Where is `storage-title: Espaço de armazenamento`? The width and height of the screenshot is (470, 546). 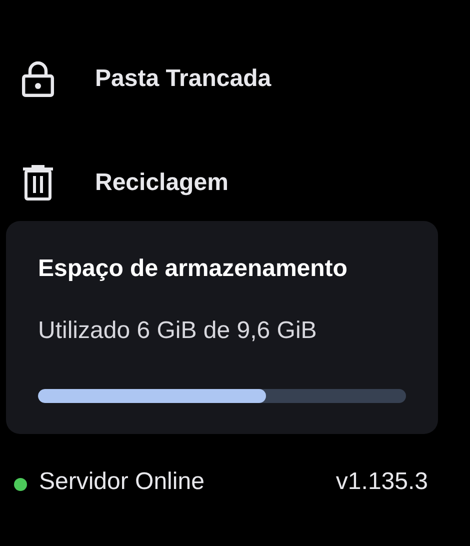 storage-title: Espaço de armazenamento is located at coordinates (193, 269).